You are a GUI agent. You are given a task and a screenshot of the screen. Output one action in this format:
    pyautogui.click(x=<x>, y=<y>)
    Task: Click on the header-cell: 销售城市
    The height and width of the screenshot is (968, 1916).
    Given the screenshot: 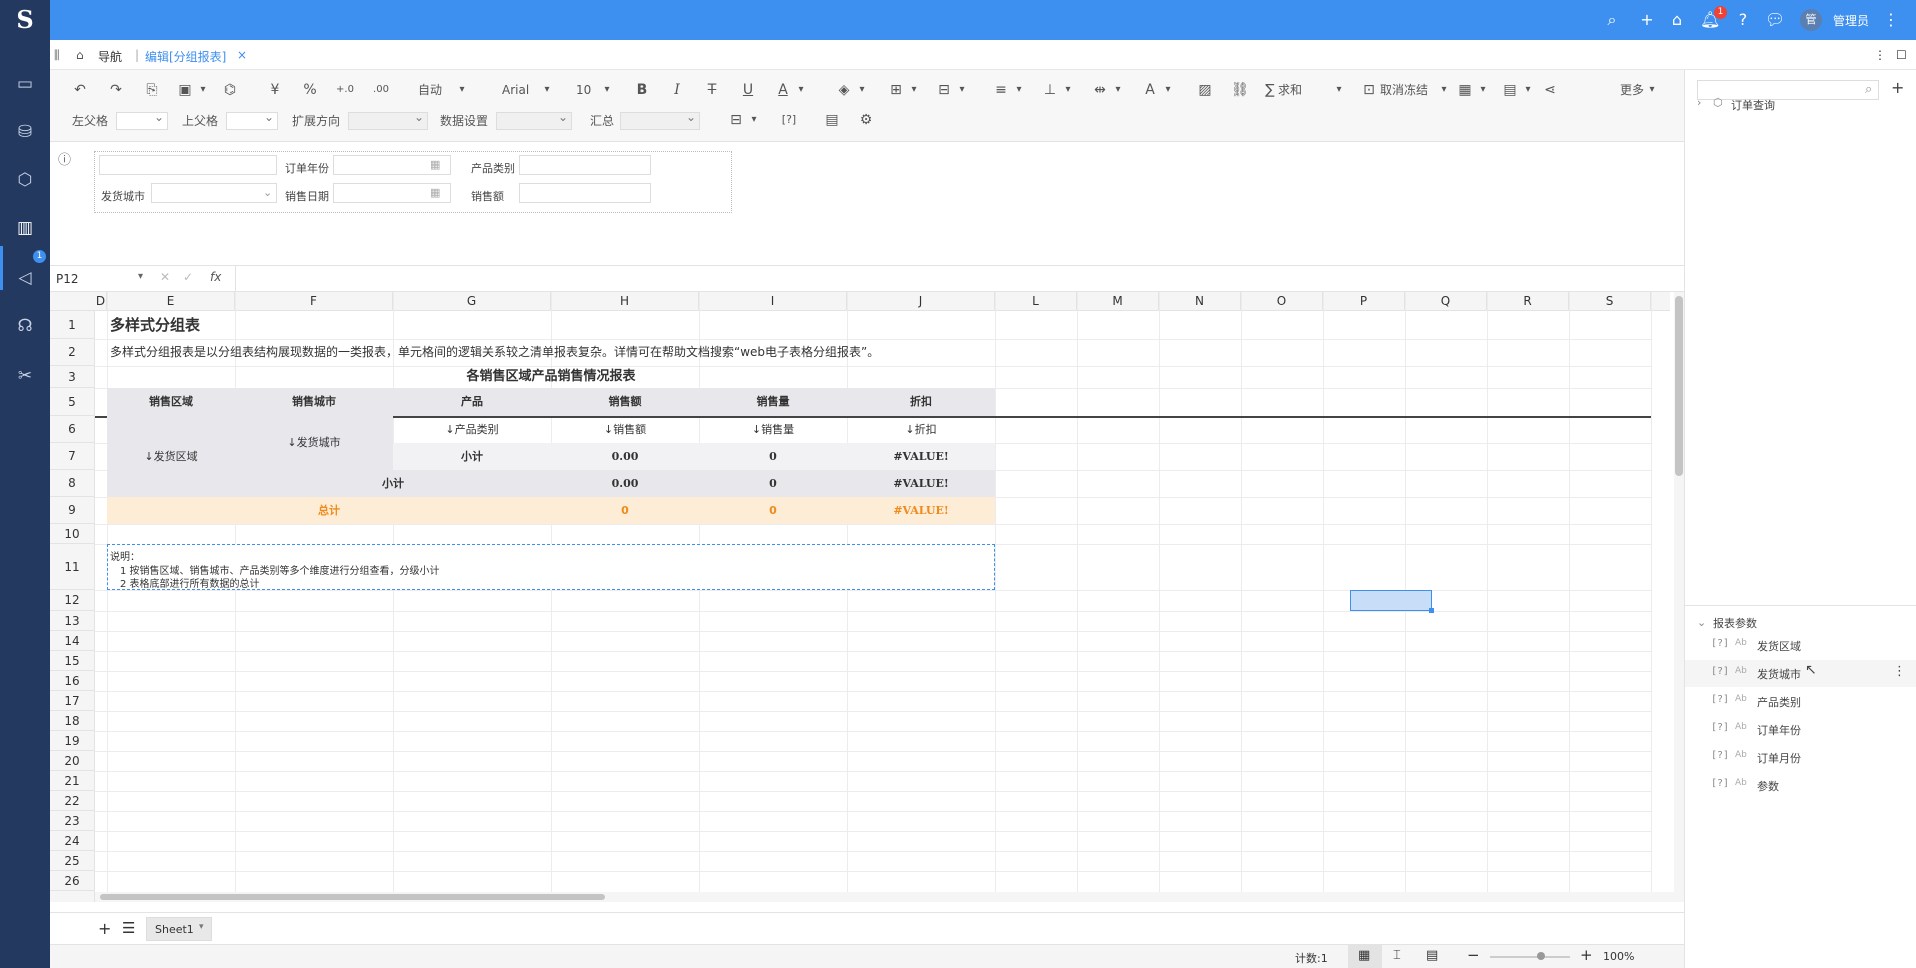 What is the action you would take?
    pyautogui.click(x=314, y=402)
    